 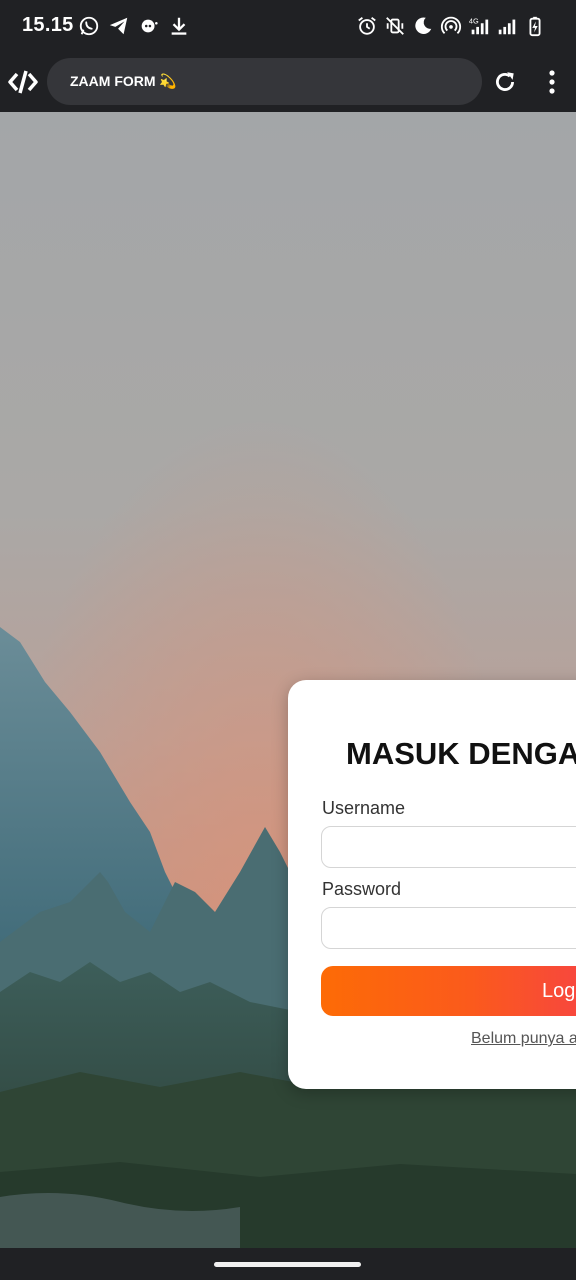 I want to click on password-label: Password, so click(x=362, y=889).